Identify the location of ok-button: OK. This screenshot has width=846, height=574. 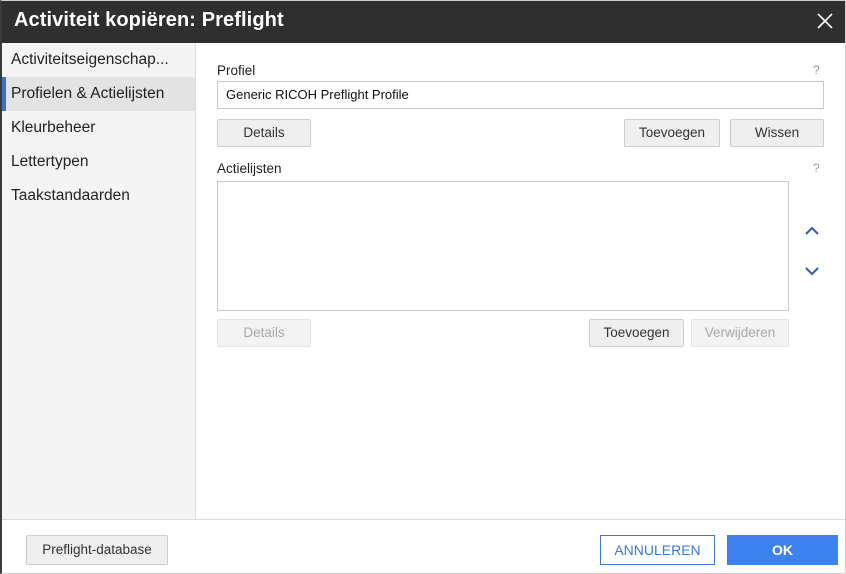
(782, 550).